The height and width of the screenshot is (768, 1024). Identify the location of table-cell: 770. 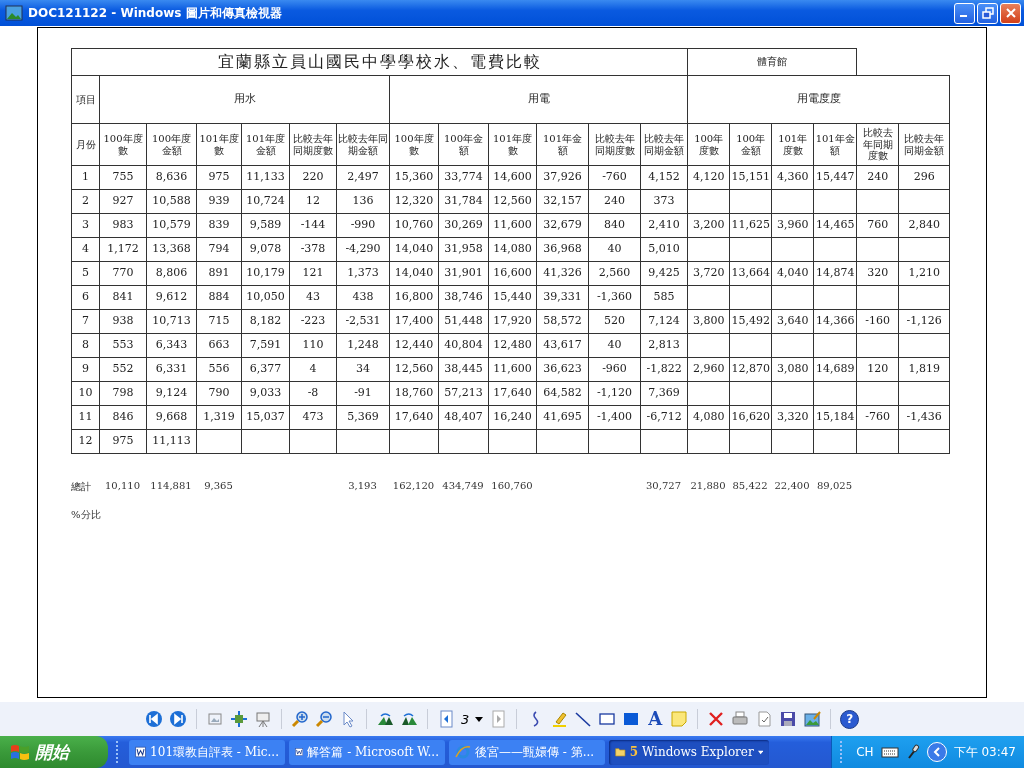
(123, 273).